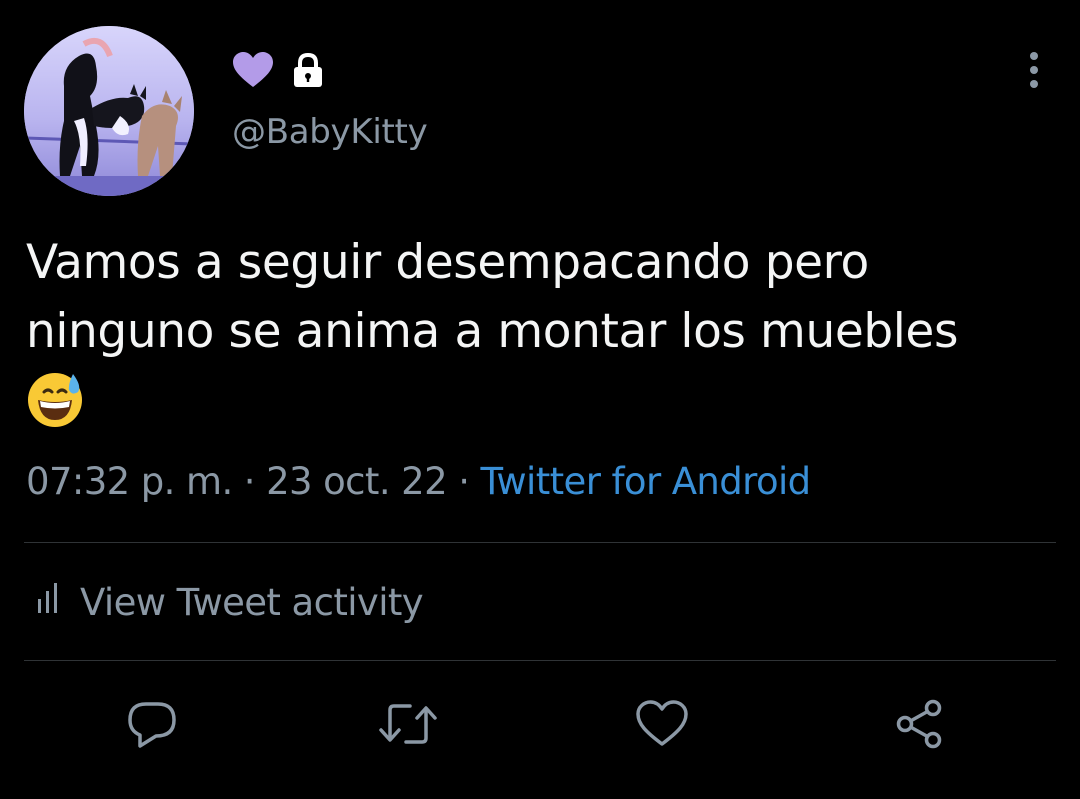 The height and width of the screenshot is (799, 1080). What do you see at coordinates (408, 724) in the screenshot?
I see `retweet-icon` at bounding box center [408, 724].